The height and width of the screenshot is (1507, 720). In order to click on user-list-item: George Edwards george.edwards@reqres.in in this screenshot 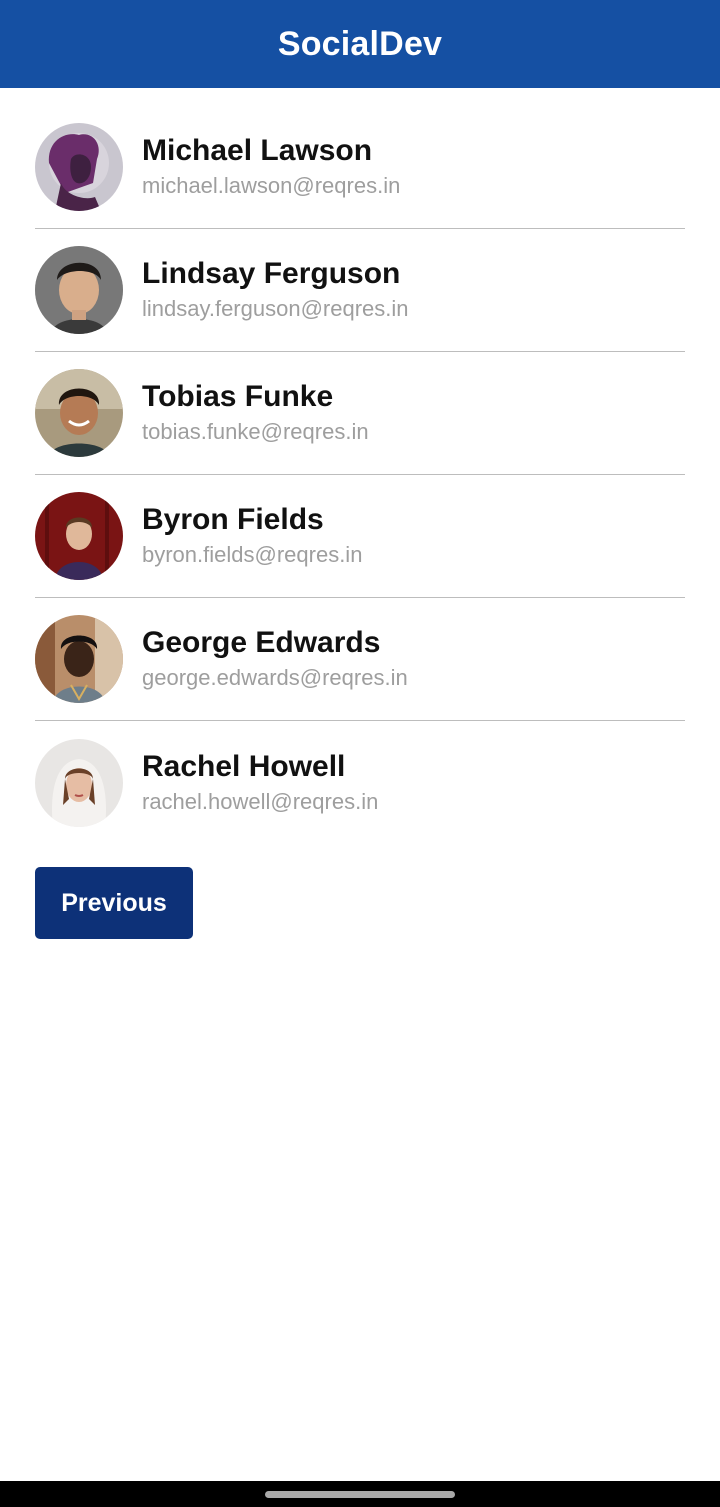, I will do `click(360, 659)`.